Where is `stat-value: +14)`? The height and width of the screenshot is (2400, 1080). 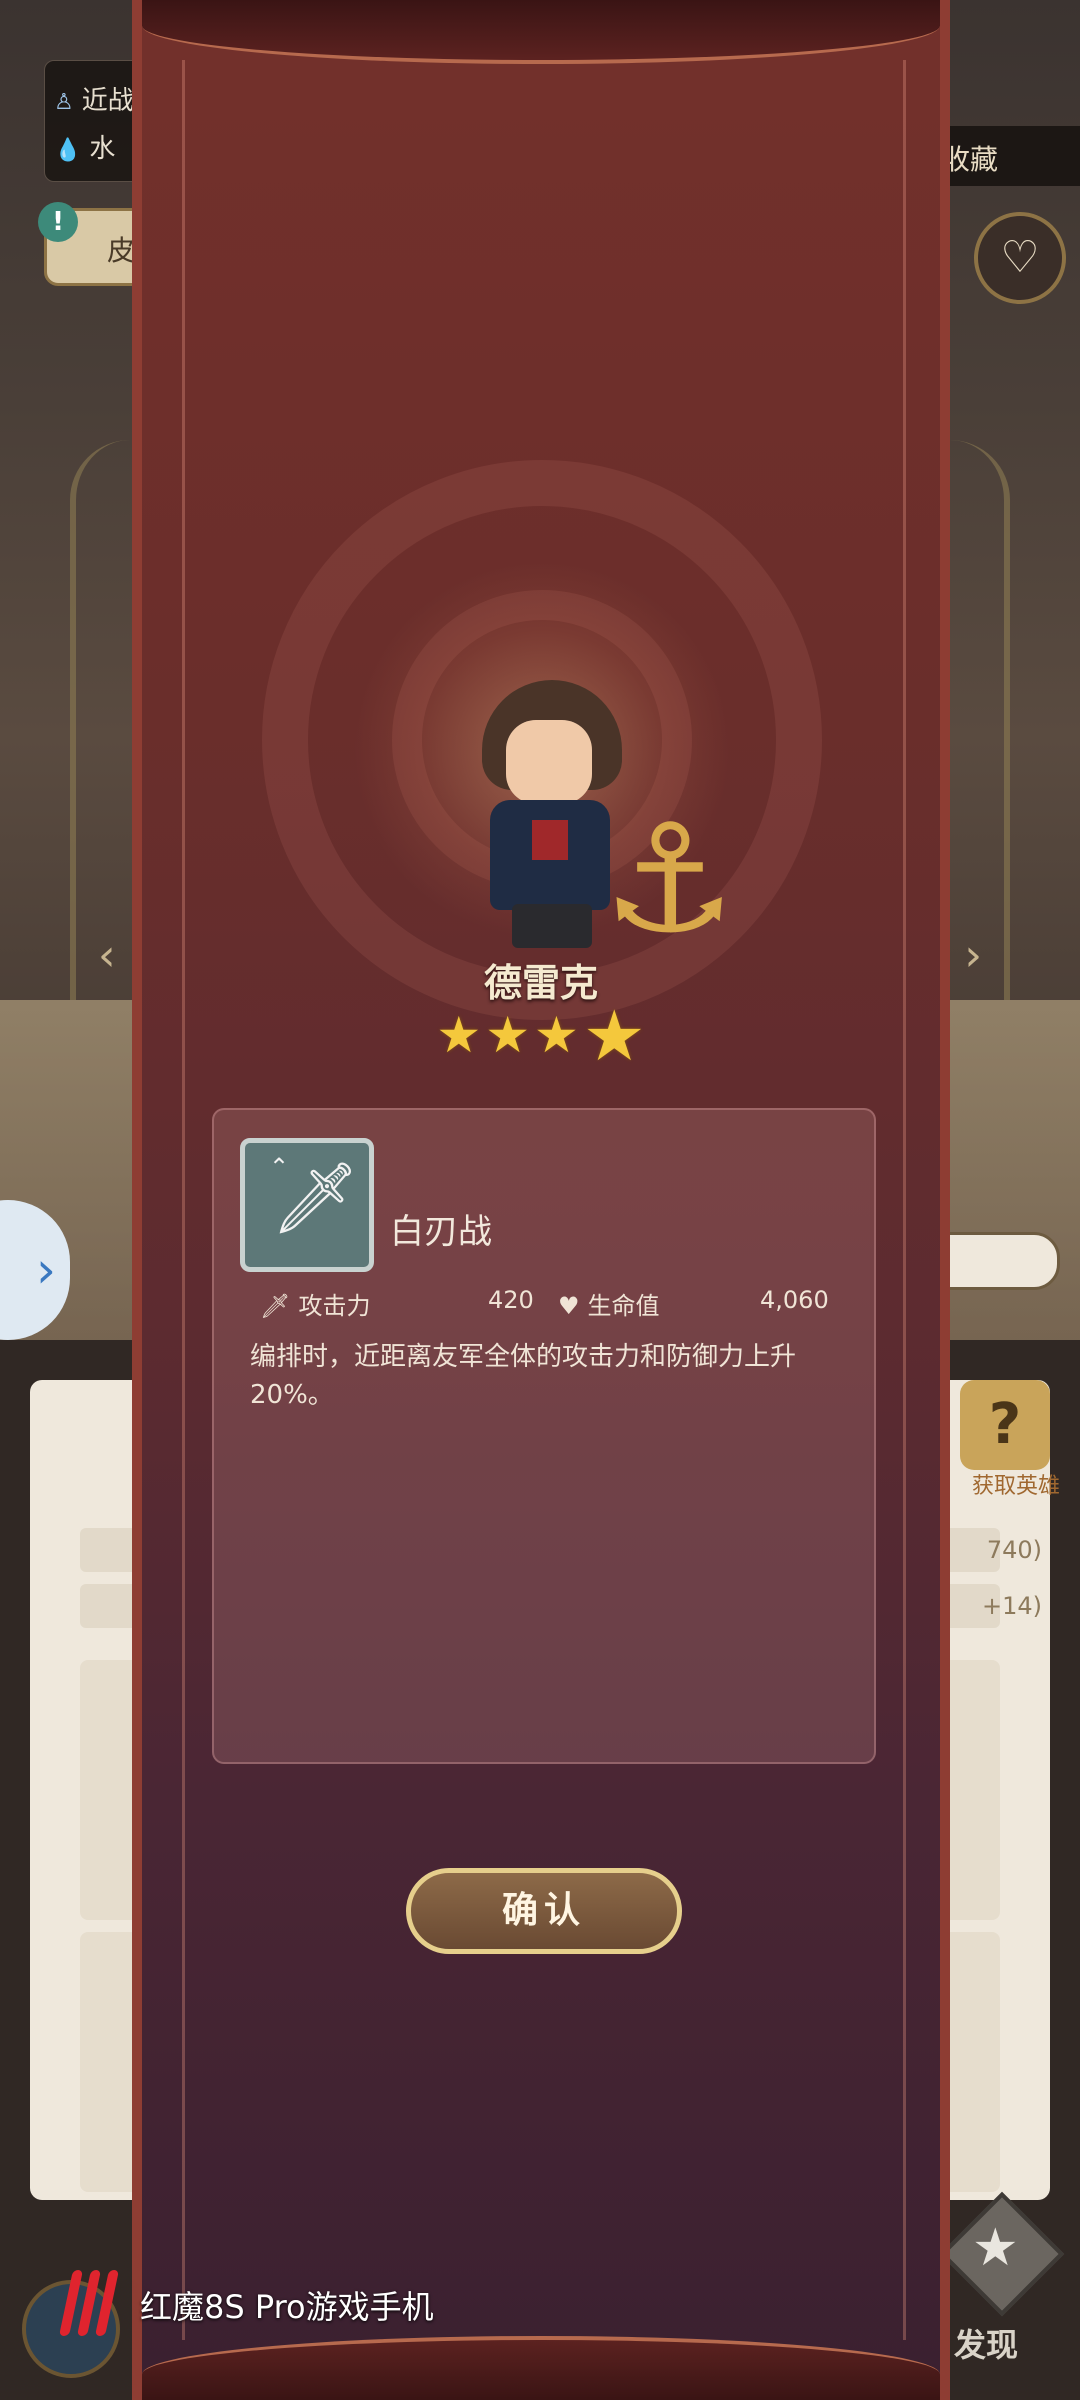
stat-value: +14) is located at coordinates (1011, 1606).